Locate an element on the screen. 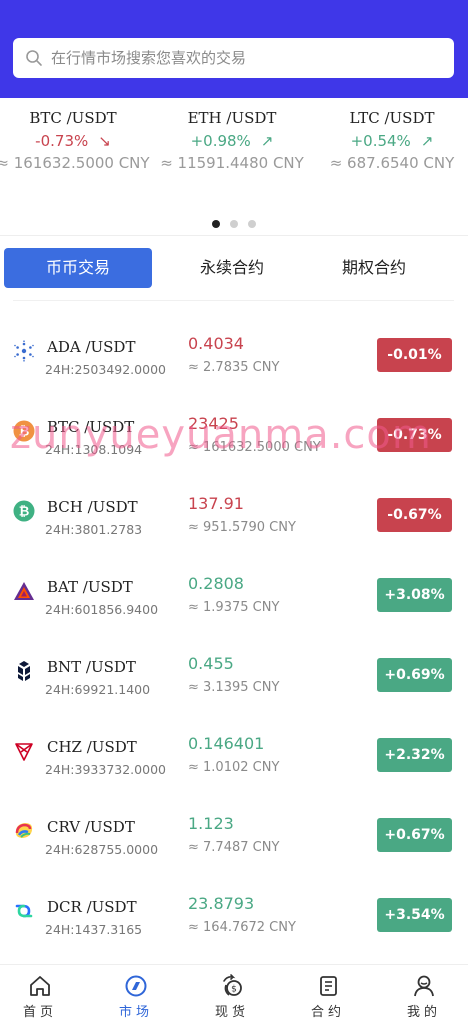  coin-price: 0.146401 is located at coordinates (226, 743).